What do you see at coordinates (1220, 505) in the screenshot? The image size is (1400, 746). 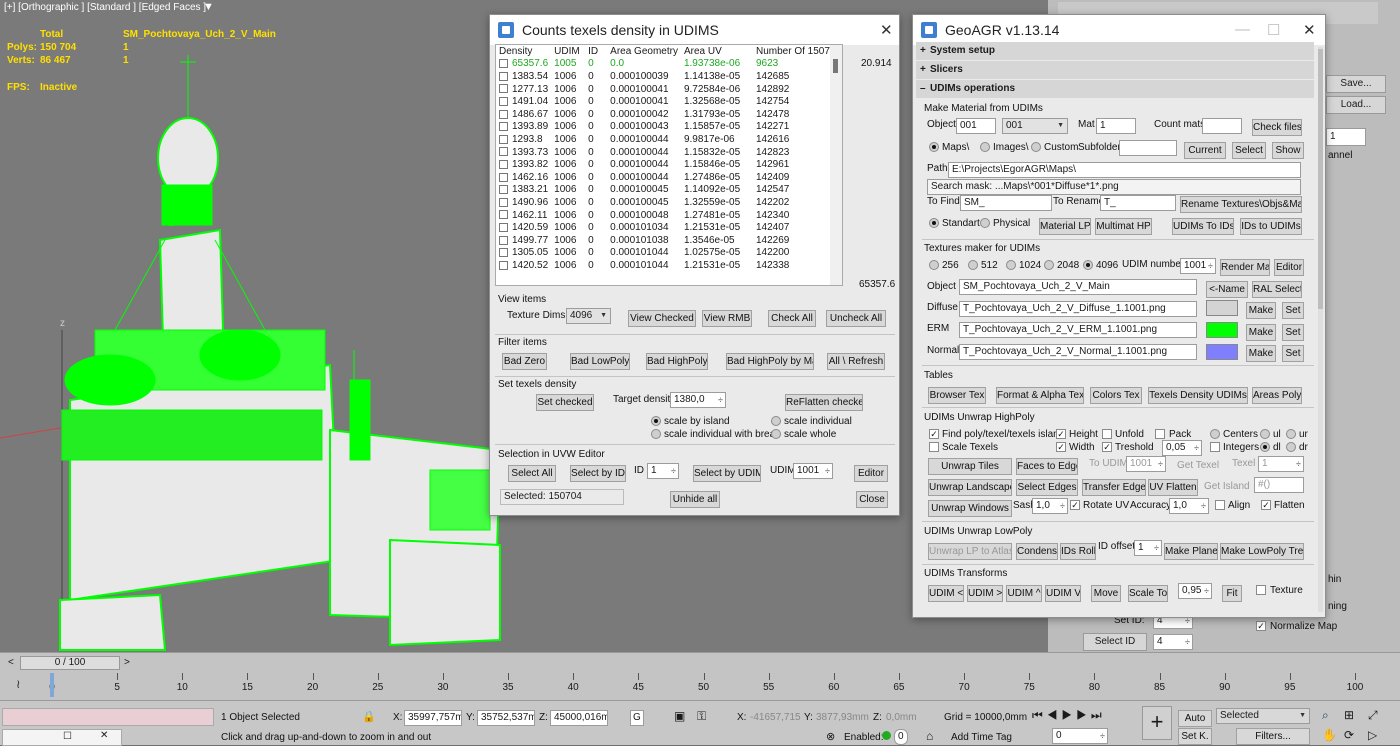 I see `align-checkbox` at bounding box center [1220, 505].